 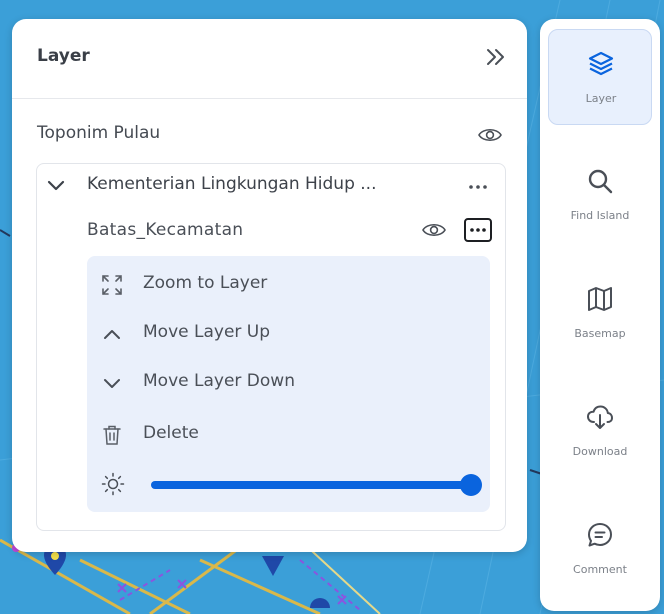 What do you see at coordinates (286, 434) in the screenshot?
I see `menu-item-delete: Delete` at bounding box center [286, 434].